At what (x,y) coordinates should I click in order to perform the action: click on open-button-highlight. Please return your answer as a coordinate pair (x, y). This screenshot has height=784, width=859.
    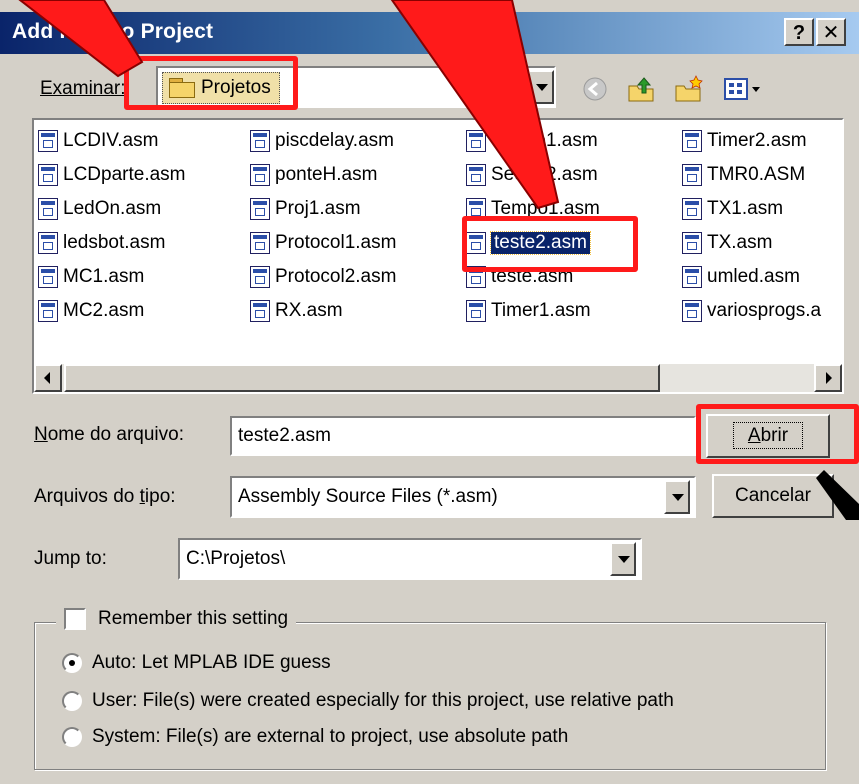
    Looking at the image, I should click on (777, 434).